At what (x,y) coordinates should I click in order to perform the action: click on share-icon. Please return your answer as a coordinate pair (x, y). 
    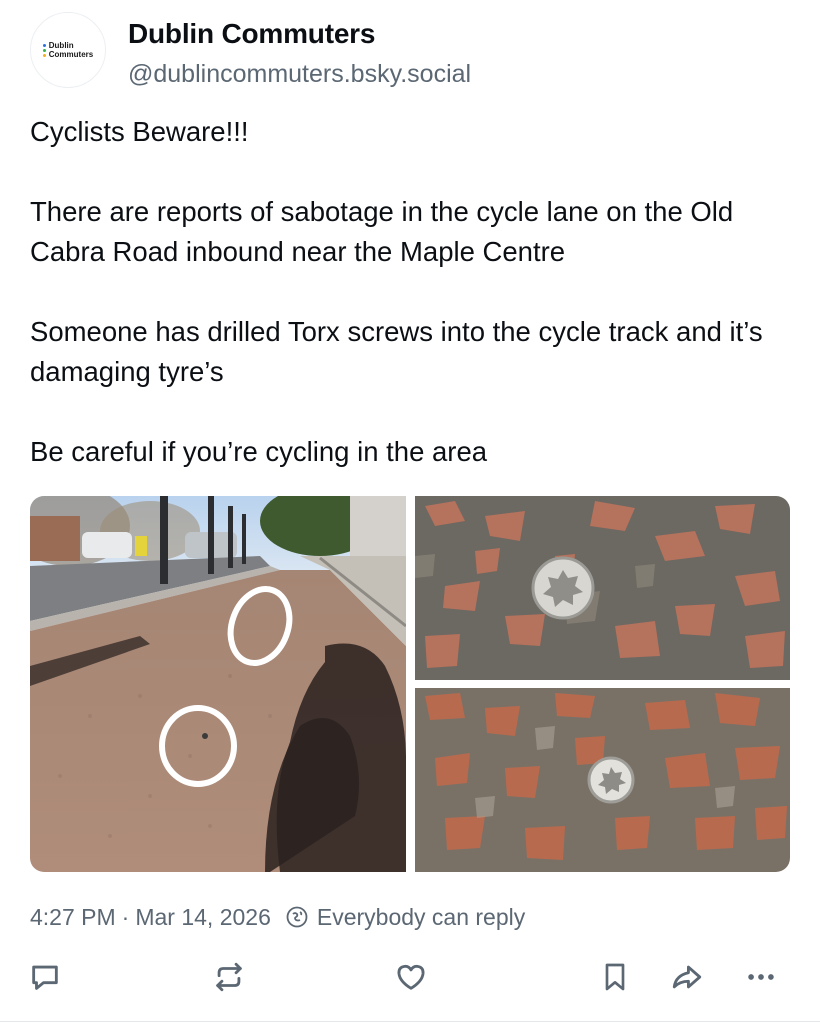
    Looking at the image, I should click on (687, 977).